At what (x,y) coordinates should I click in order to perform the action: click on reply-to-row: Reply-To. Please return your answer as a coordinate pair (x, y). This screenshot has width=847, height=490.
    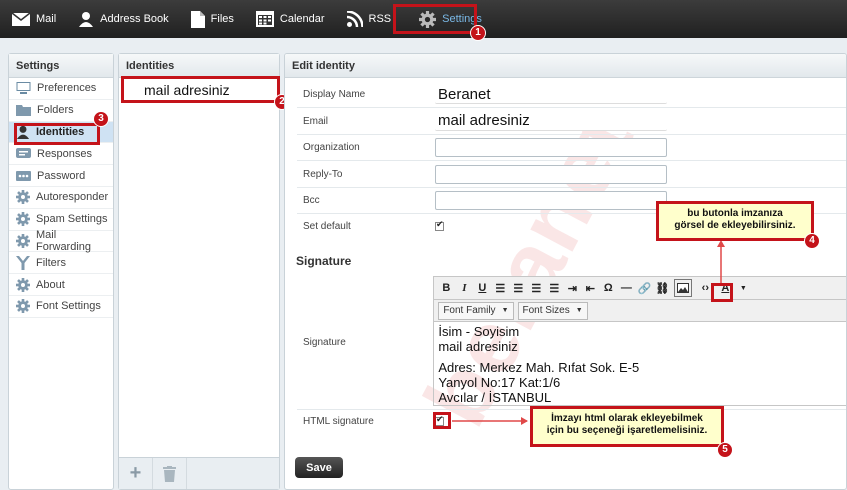
    Looking at the image, I should click on (571, 174).